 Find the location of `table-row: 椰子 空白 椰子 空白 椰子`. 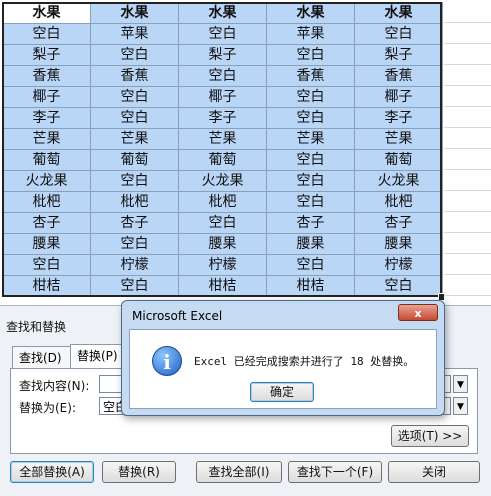

table-row: 椰子 空白 椰子 空白 椰子 is located at coordinates (222, 97).